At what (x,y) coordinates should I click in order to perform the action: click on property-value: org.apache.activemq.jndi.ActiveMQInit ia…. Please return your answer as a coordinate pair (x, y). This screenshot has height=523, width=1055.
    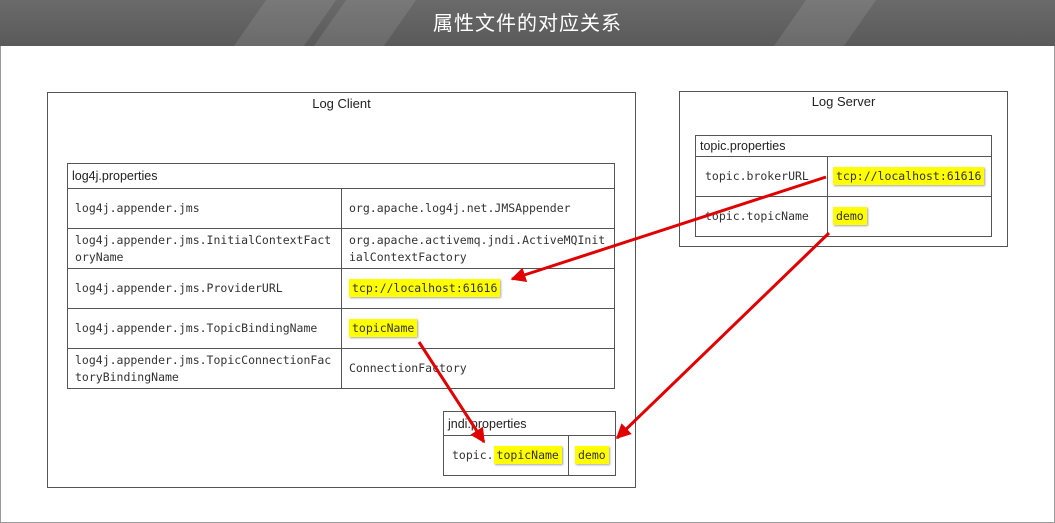
    Looking at the image, I should click on (478, 248).